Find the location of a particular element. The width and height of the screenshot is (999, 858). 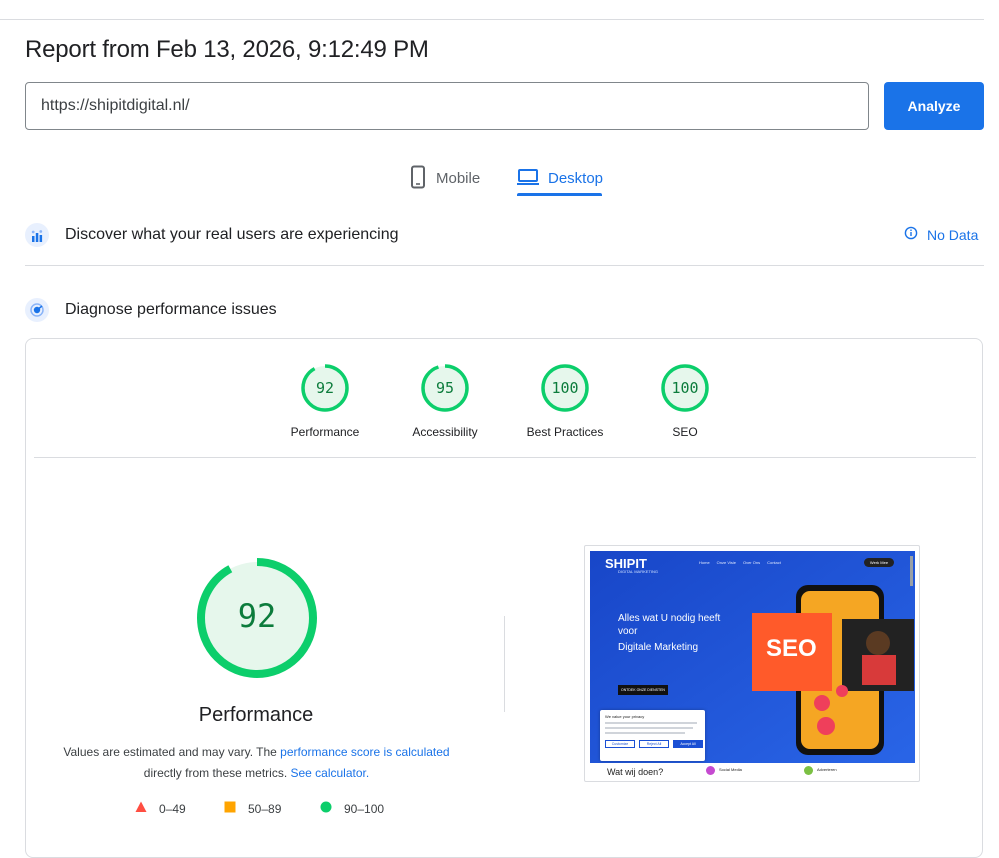

no-data-link: No Data is located at coordinates (941, 234).